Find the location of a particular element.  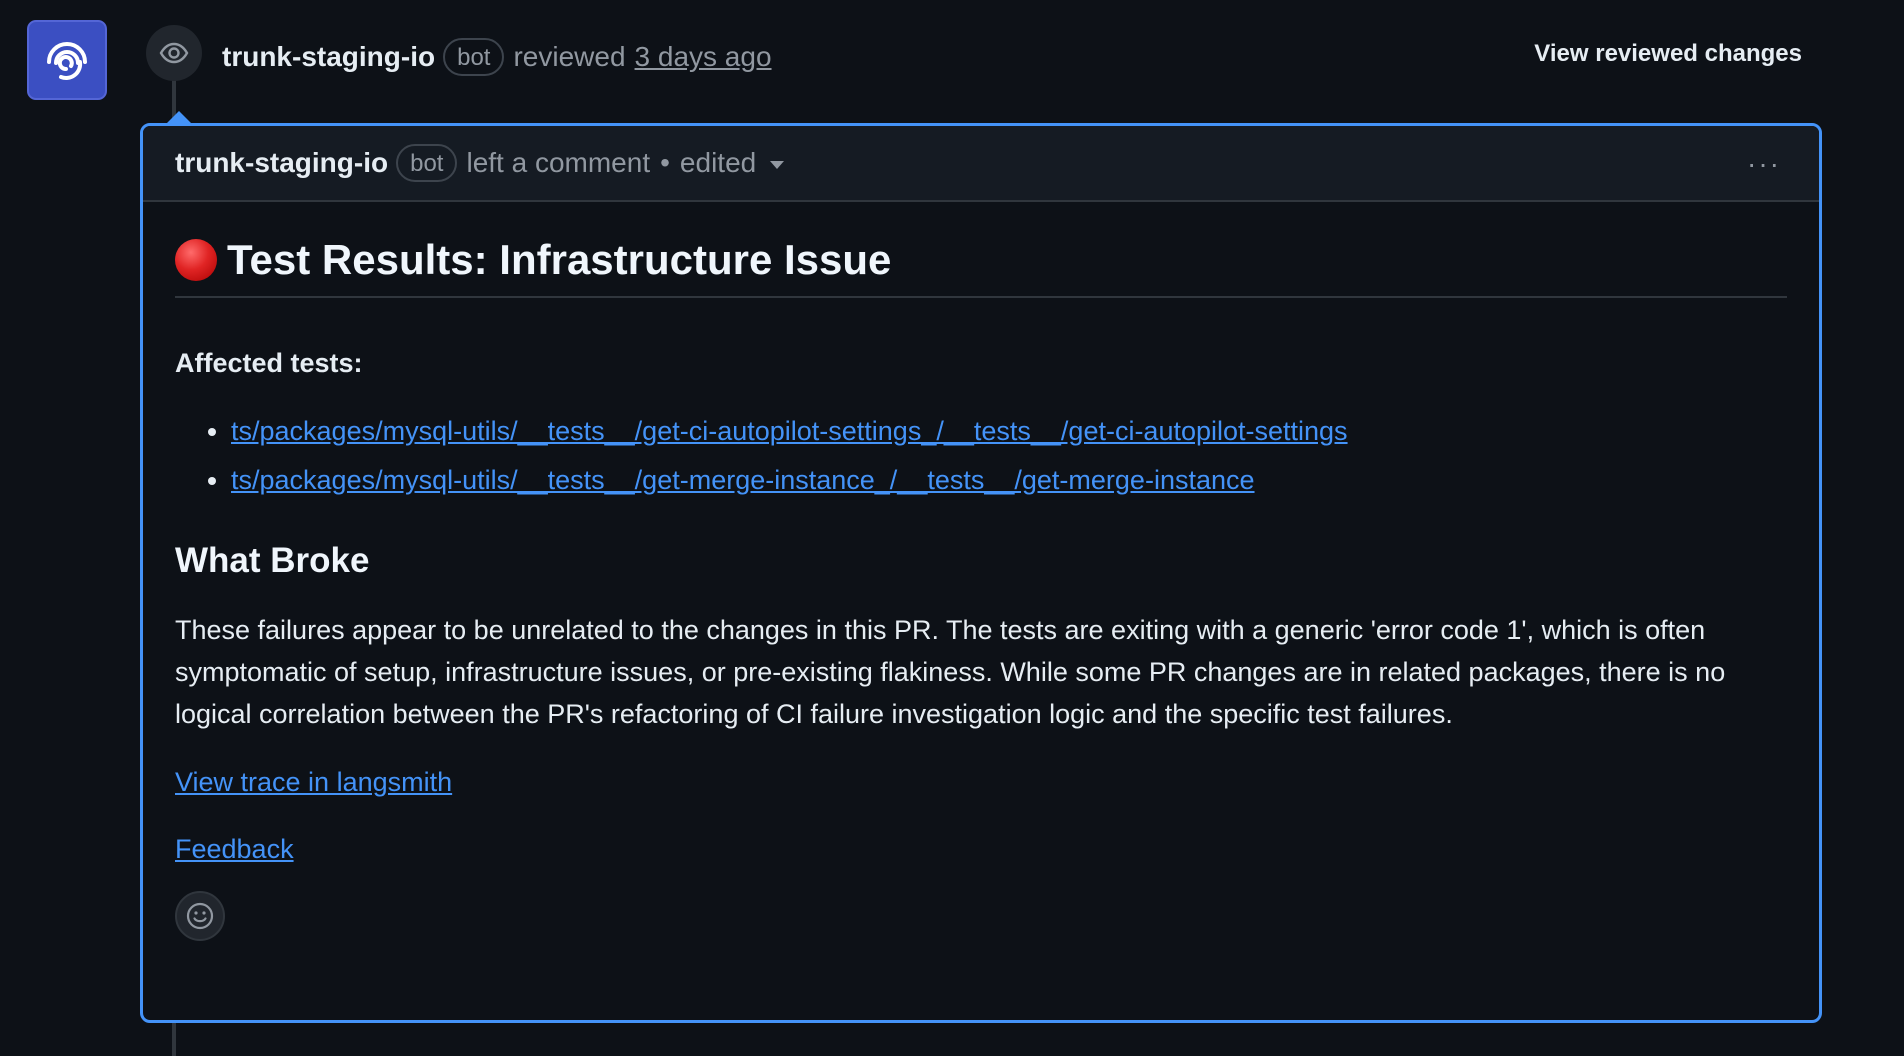

feedback-link: Feedback is located at coordinates (234, 849).